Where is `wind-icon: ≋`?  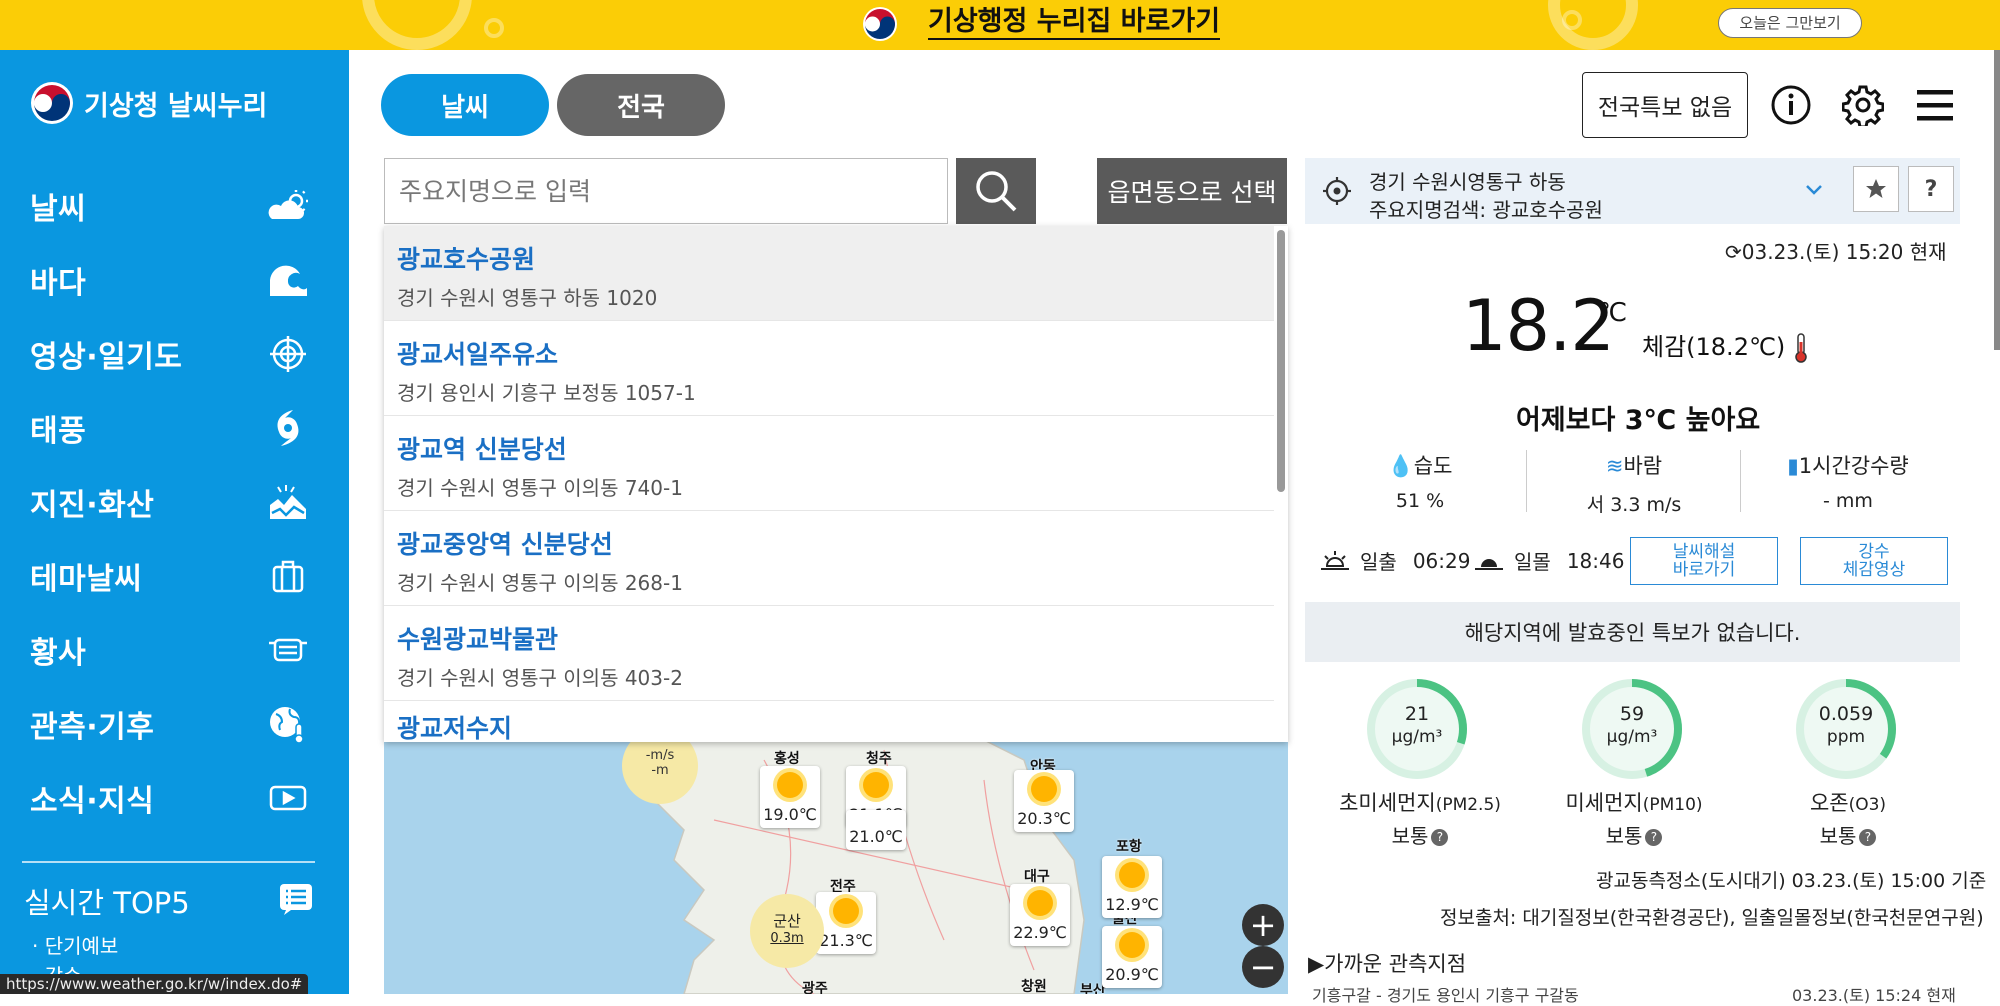
wind-icon: ≋ is located at coordinates (1614, 466).